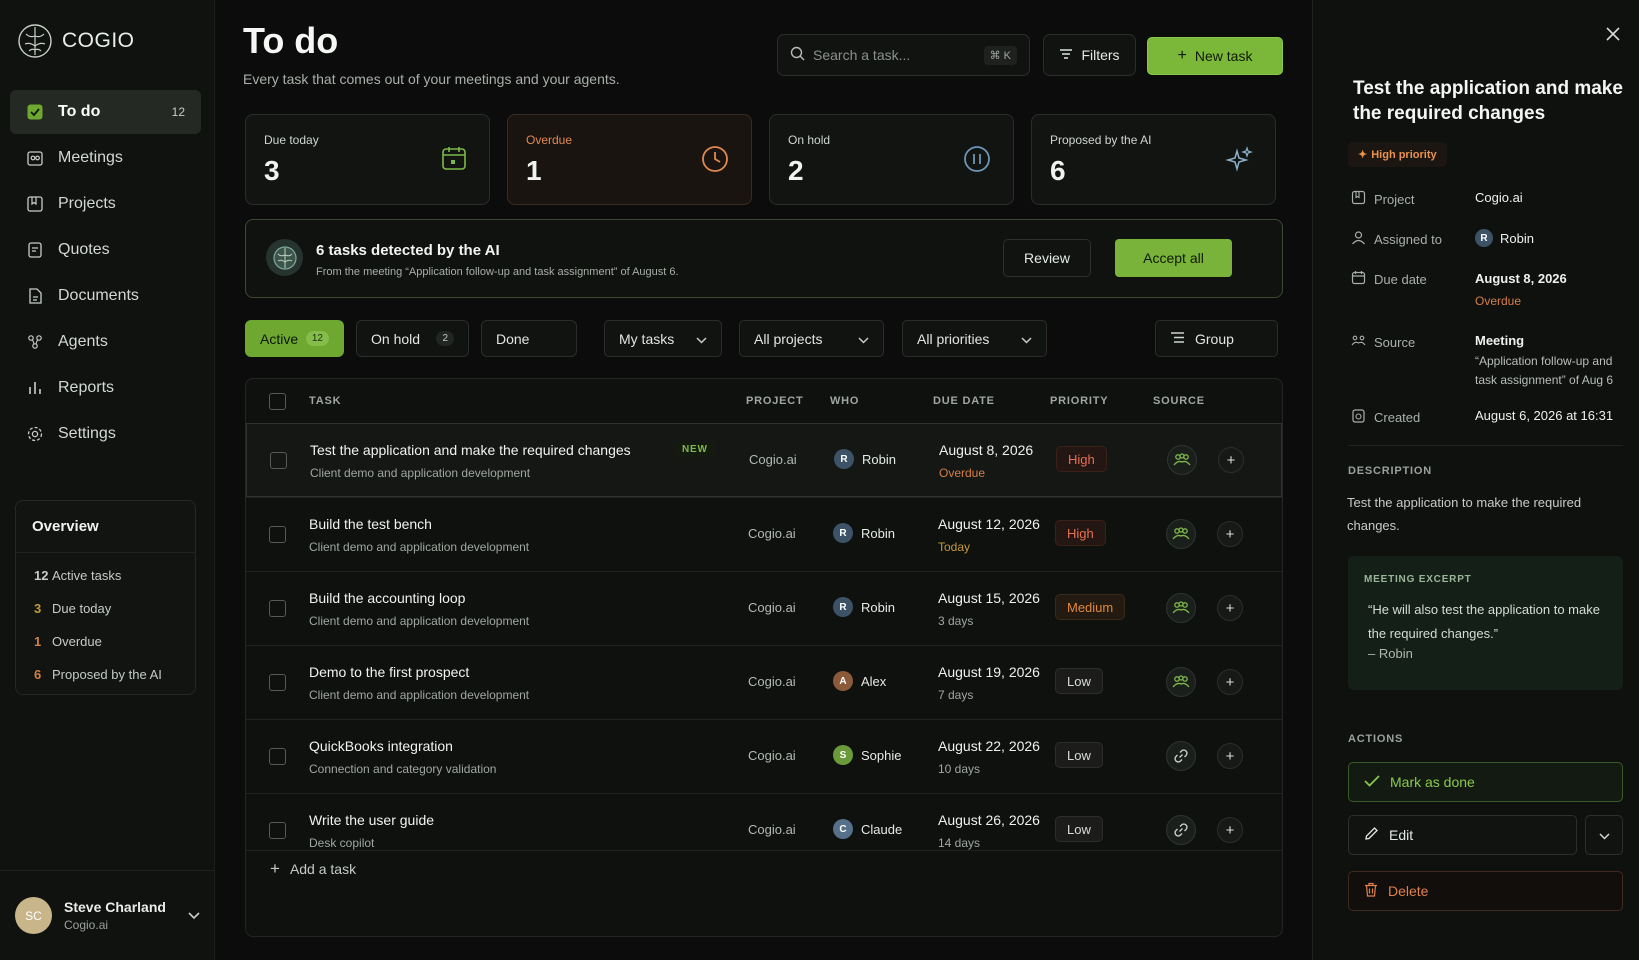 The image size is (1639, 960). What do you see at coordinates (1400, 279) in the screenshot?
I see `property-label: Due date` at bounding box center [1400, 279].